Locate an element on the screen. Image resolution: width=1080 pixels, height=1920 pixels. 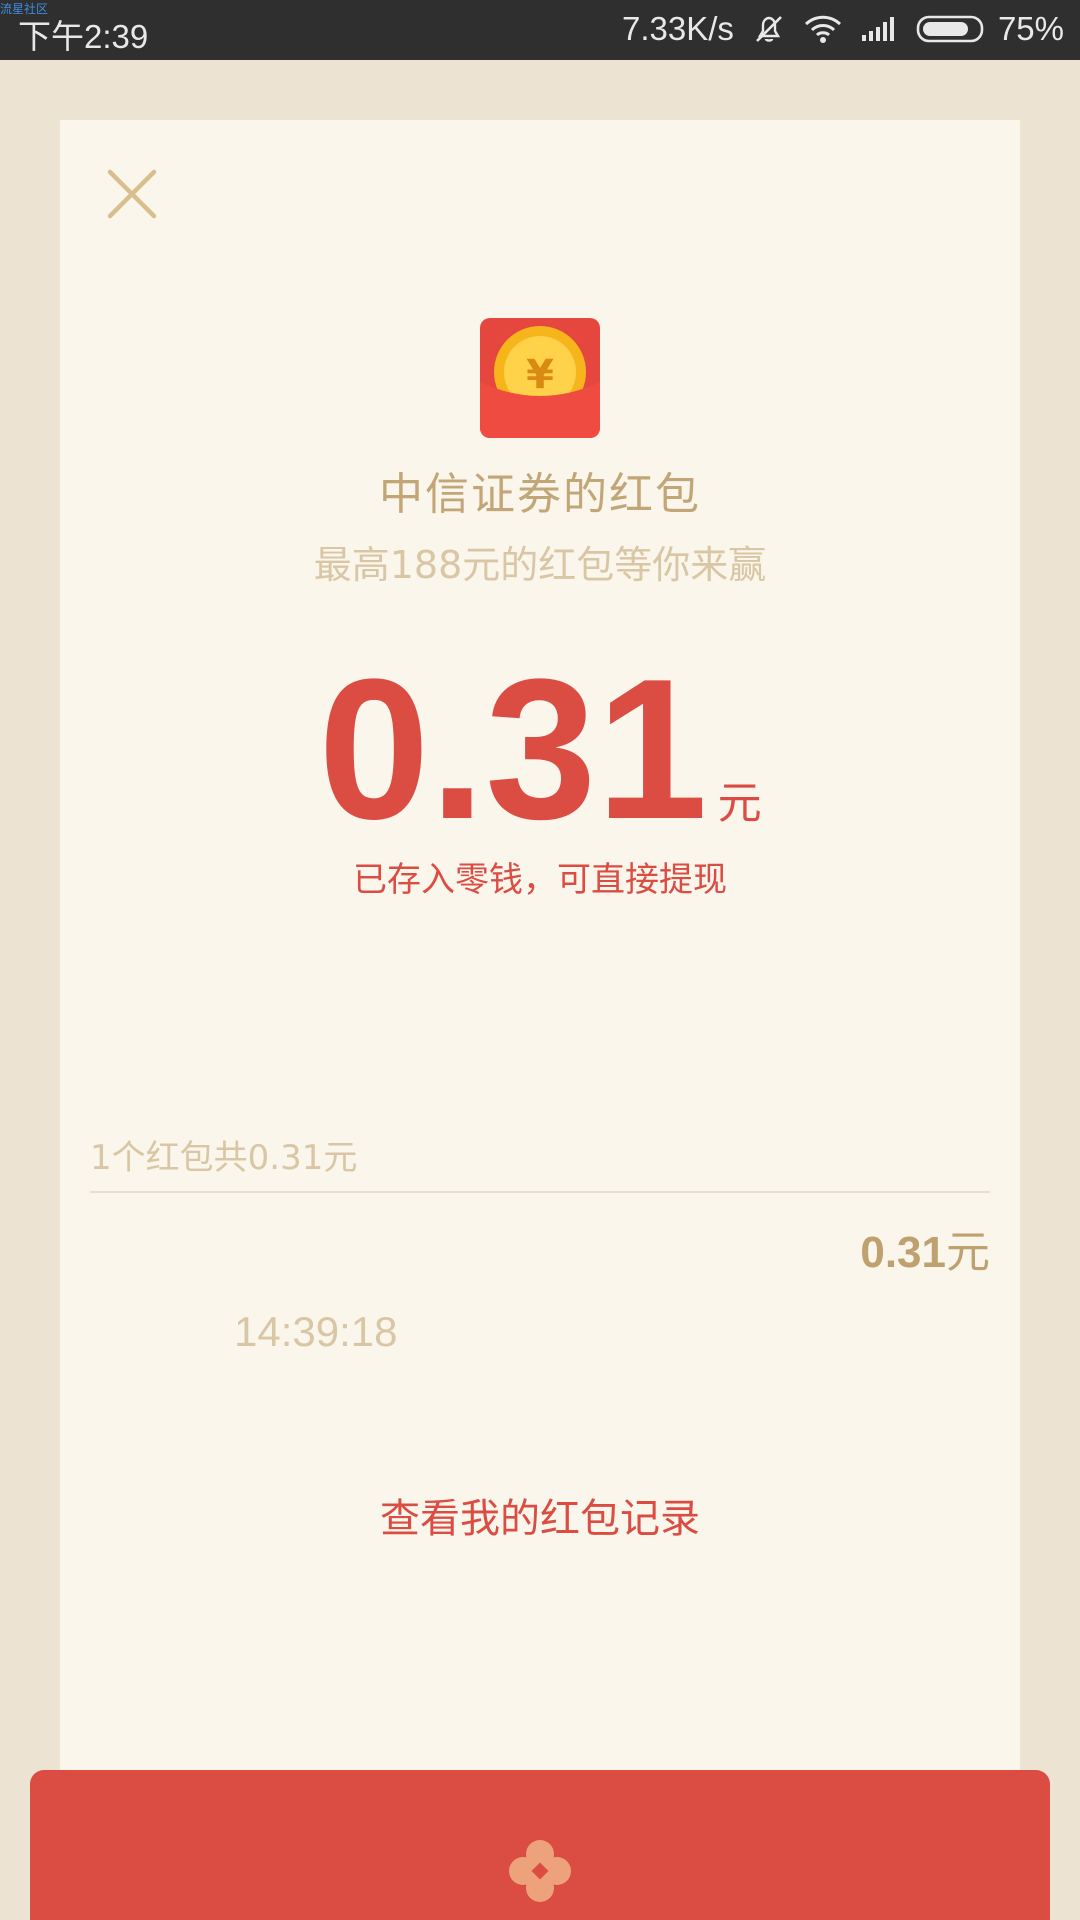
network-speed: 7.33K/s is located at coordinates (678, 28).